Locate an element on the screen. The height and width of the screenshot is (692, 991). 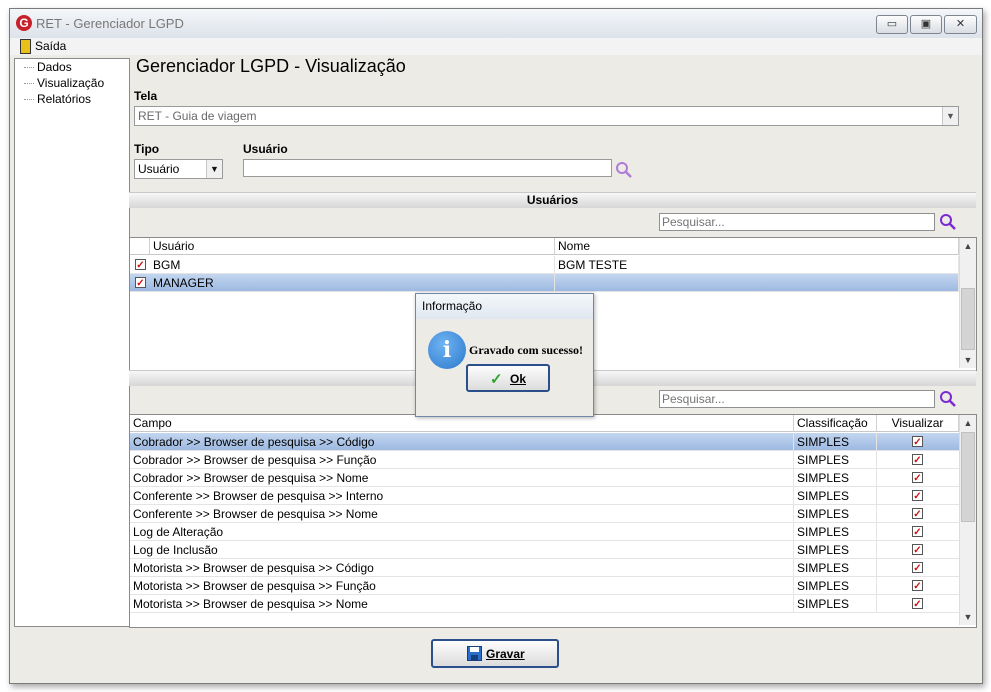
info-dialog: Informação i Gravado com sucesso! ✓ Ok is located at coordinates (504, 355).